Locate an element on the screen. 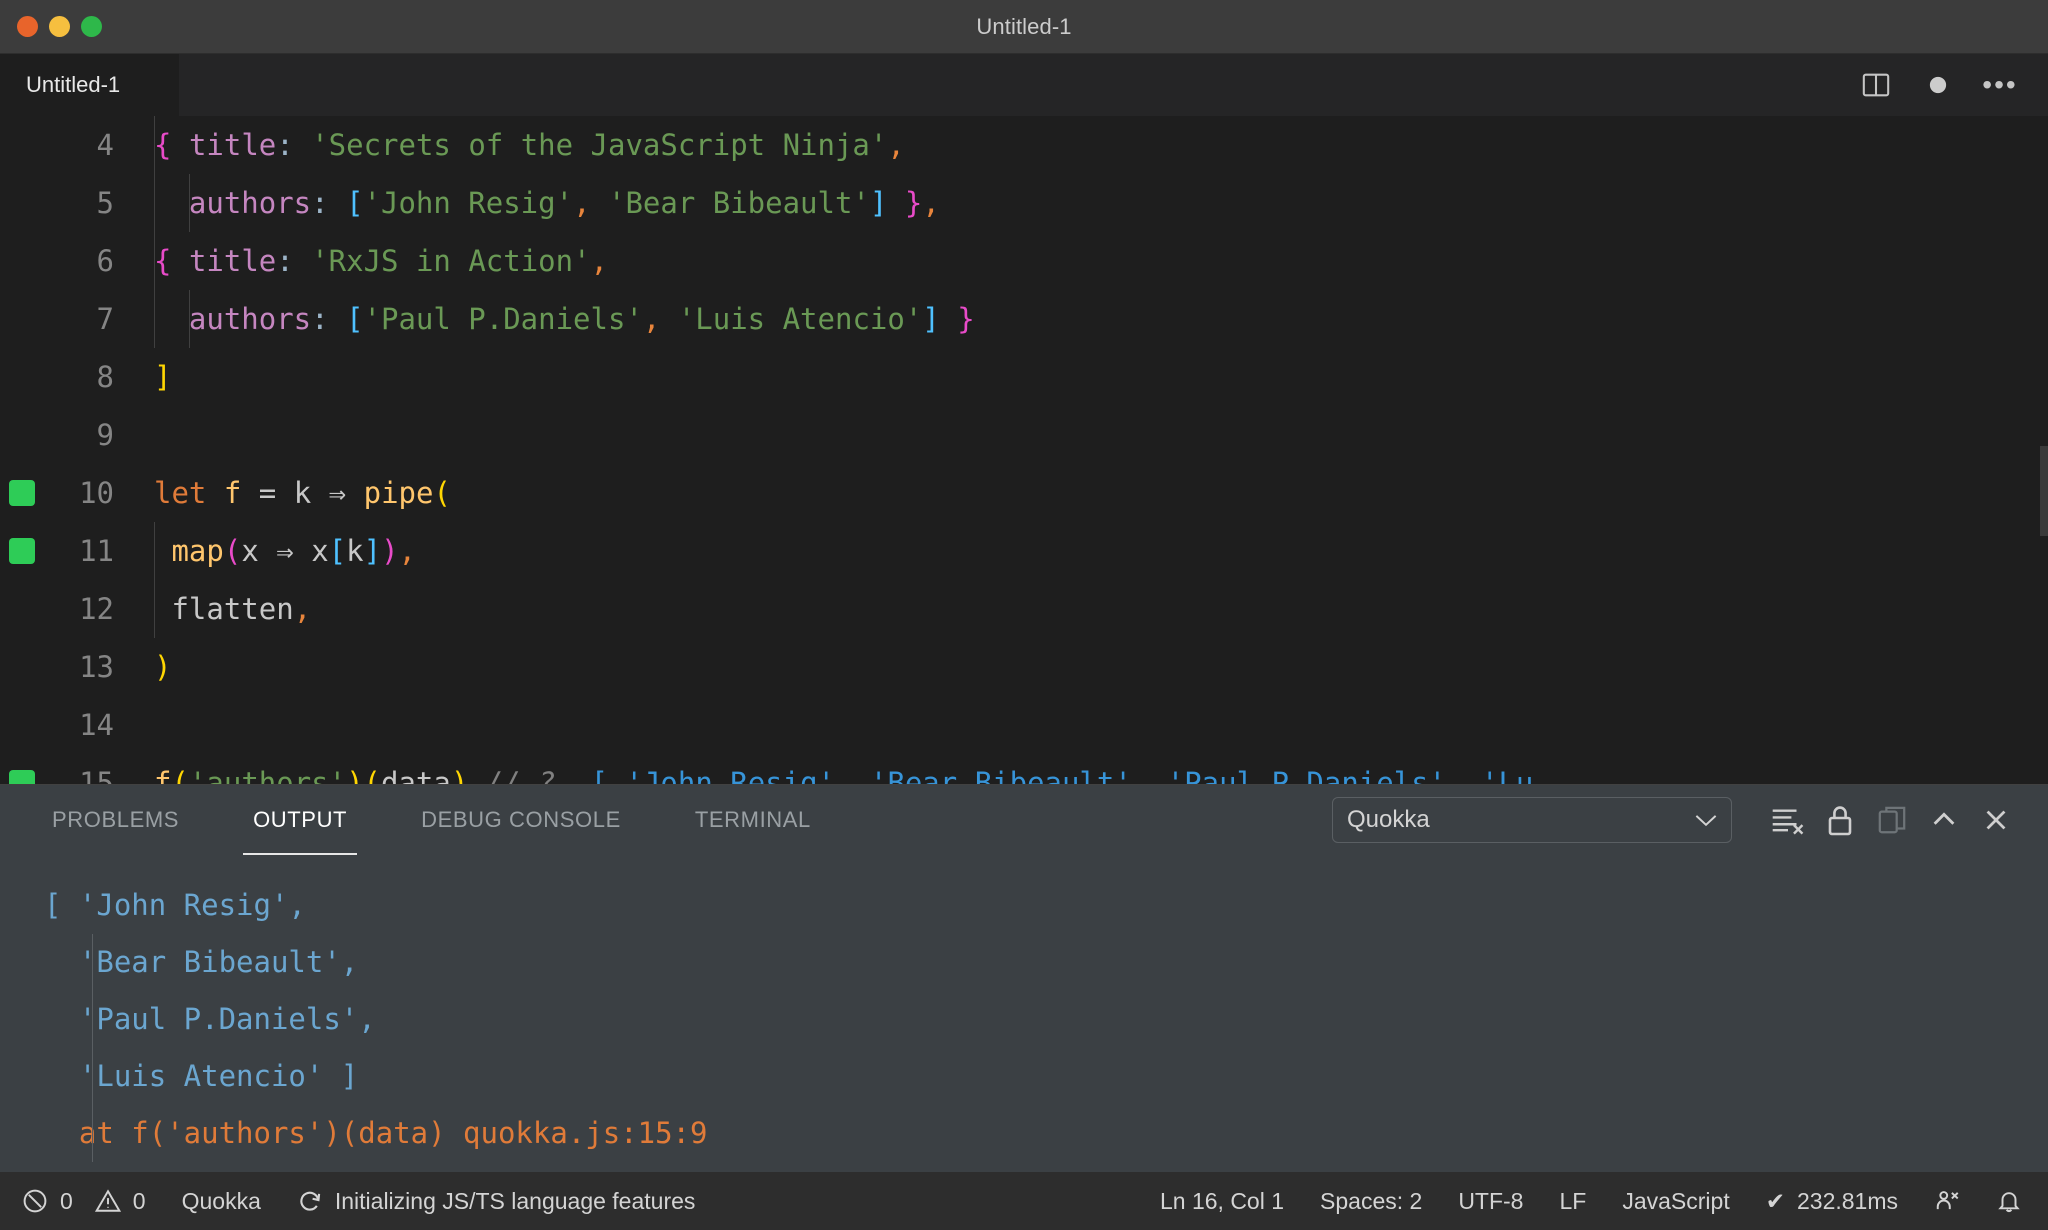 Image resolution: width=2048 pixels, height=1230 pixels. maximize-panel-icon is located at coordinates (1944, 820).